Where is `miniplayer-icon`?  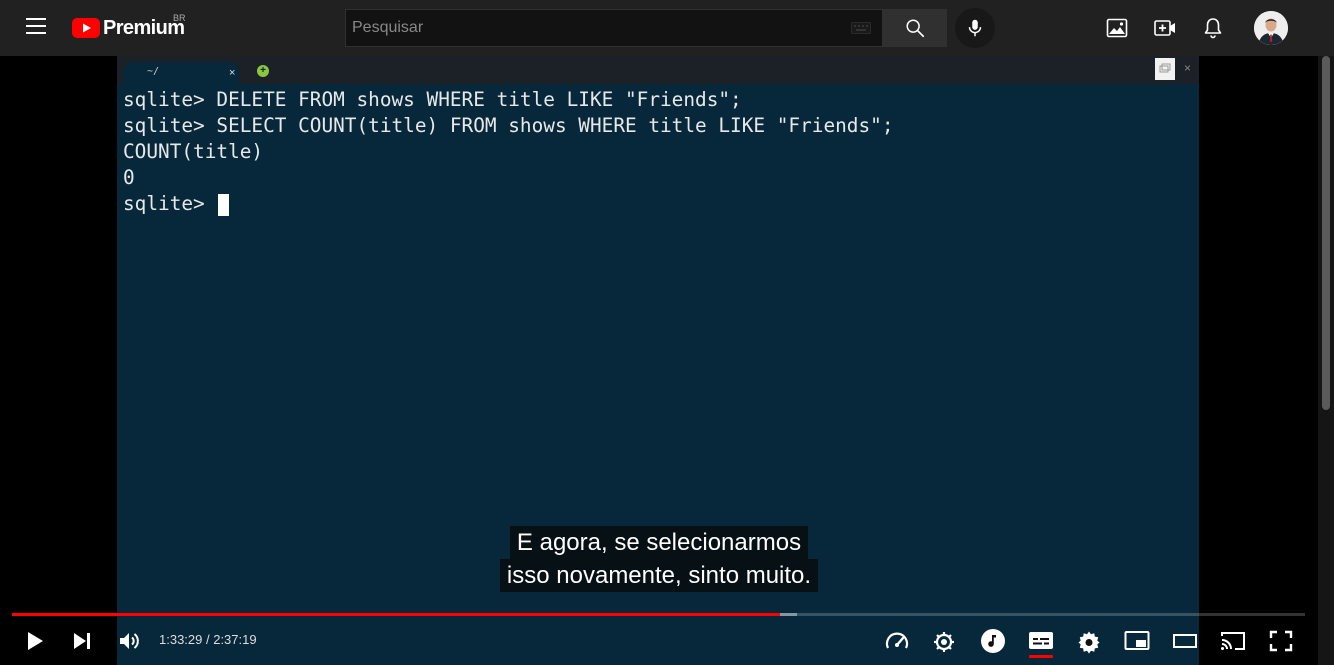 miniplayer-icon is located at coordinates (1137, 641).